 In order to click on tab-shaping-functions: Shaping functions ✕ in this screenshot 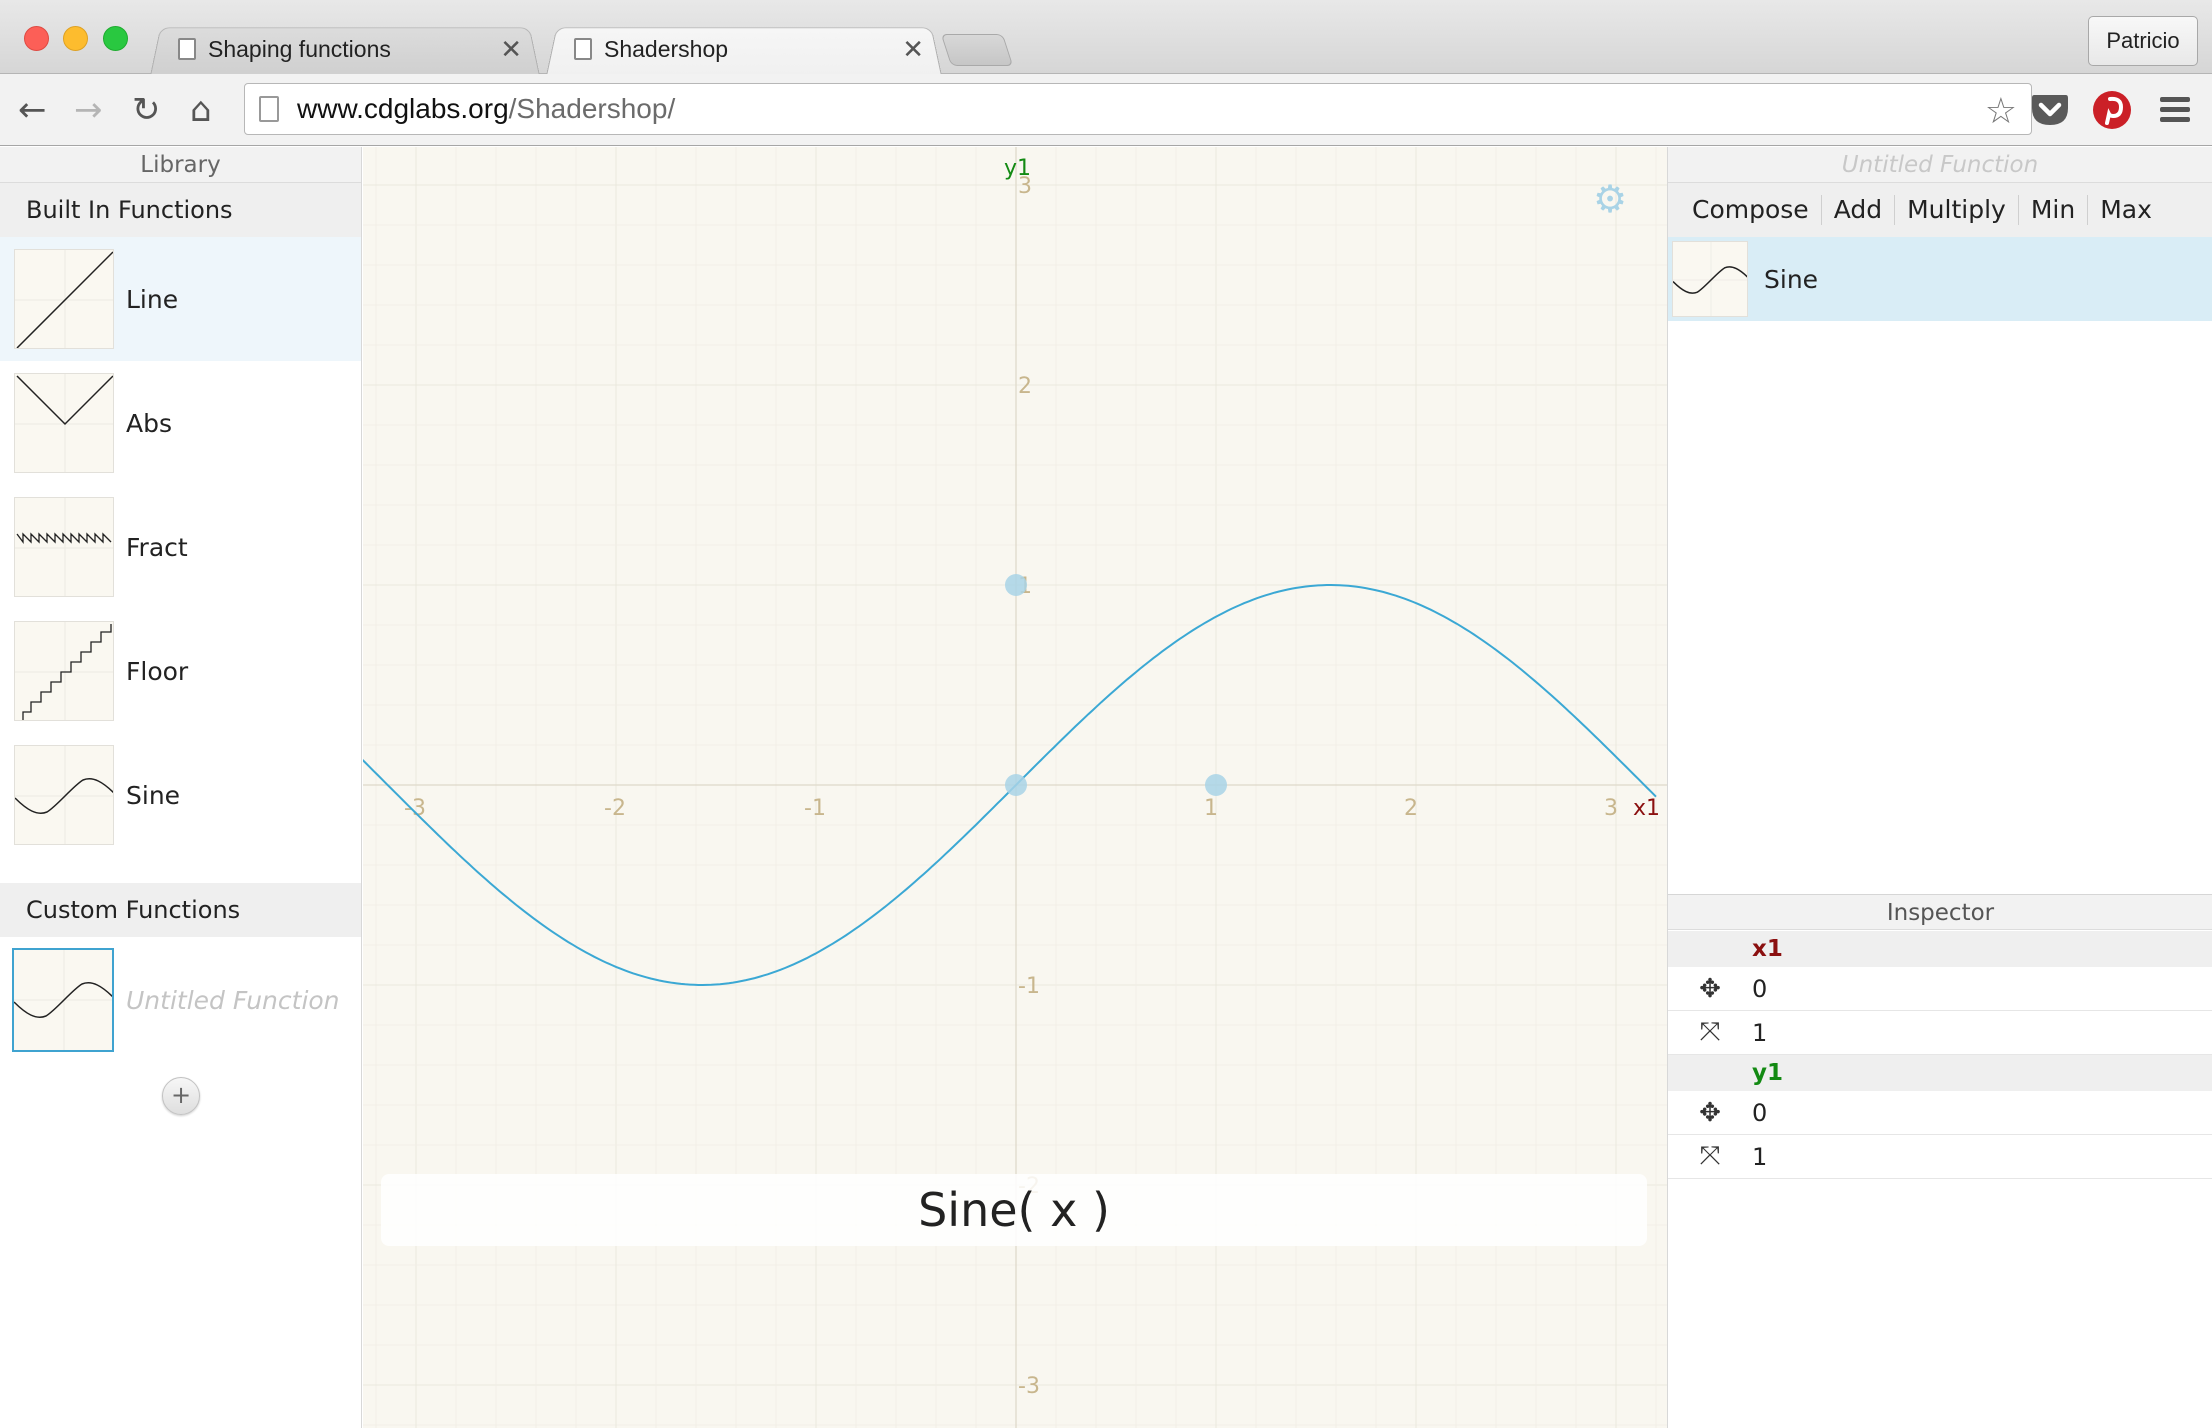, I will do `click(345, 49)`.